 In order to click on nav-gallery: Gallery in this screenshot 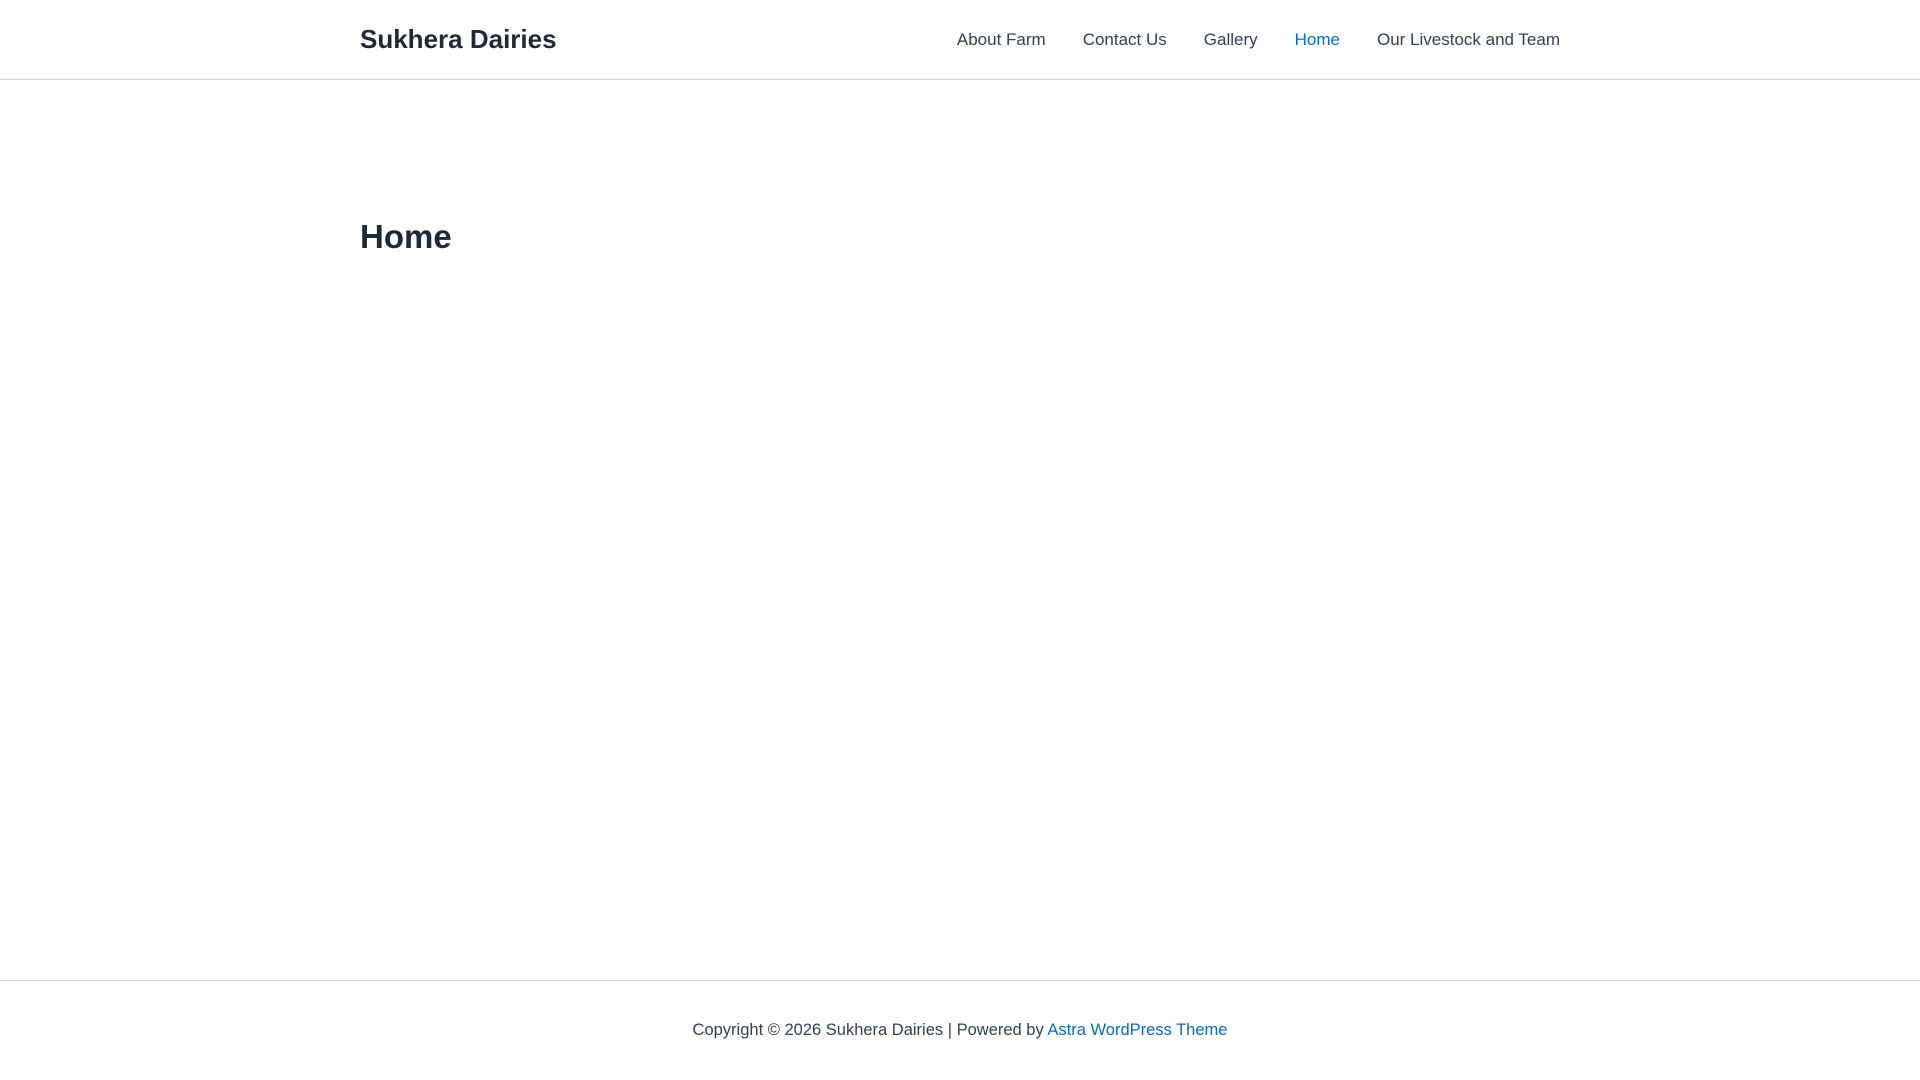, I will do `click(1231, 40)`.